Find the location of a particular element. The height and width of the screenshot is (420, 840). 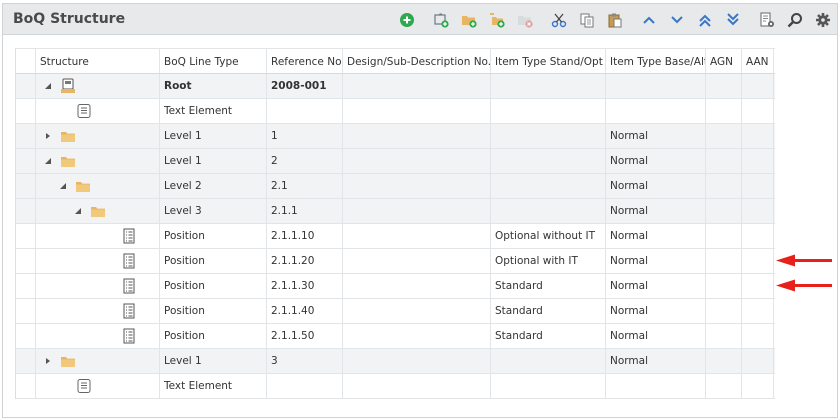

line-type-cell: Position is located at coordinates (213, 261).